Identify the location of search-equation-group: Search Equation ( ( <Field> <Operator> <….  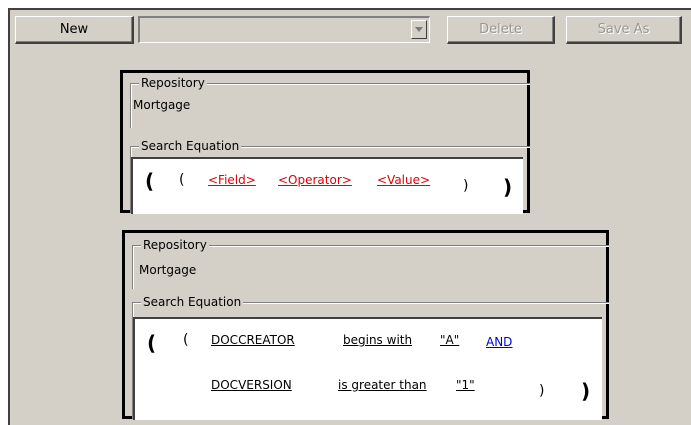
(330, 176).